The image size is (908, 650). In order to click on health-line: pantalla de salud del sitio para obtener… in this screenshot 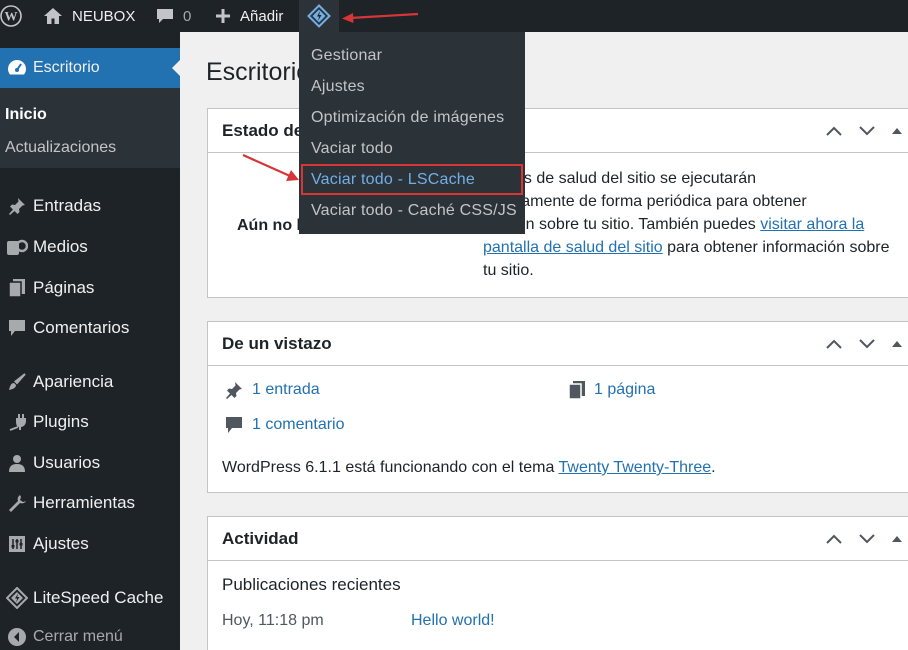, I will do `click(695, 247)`.